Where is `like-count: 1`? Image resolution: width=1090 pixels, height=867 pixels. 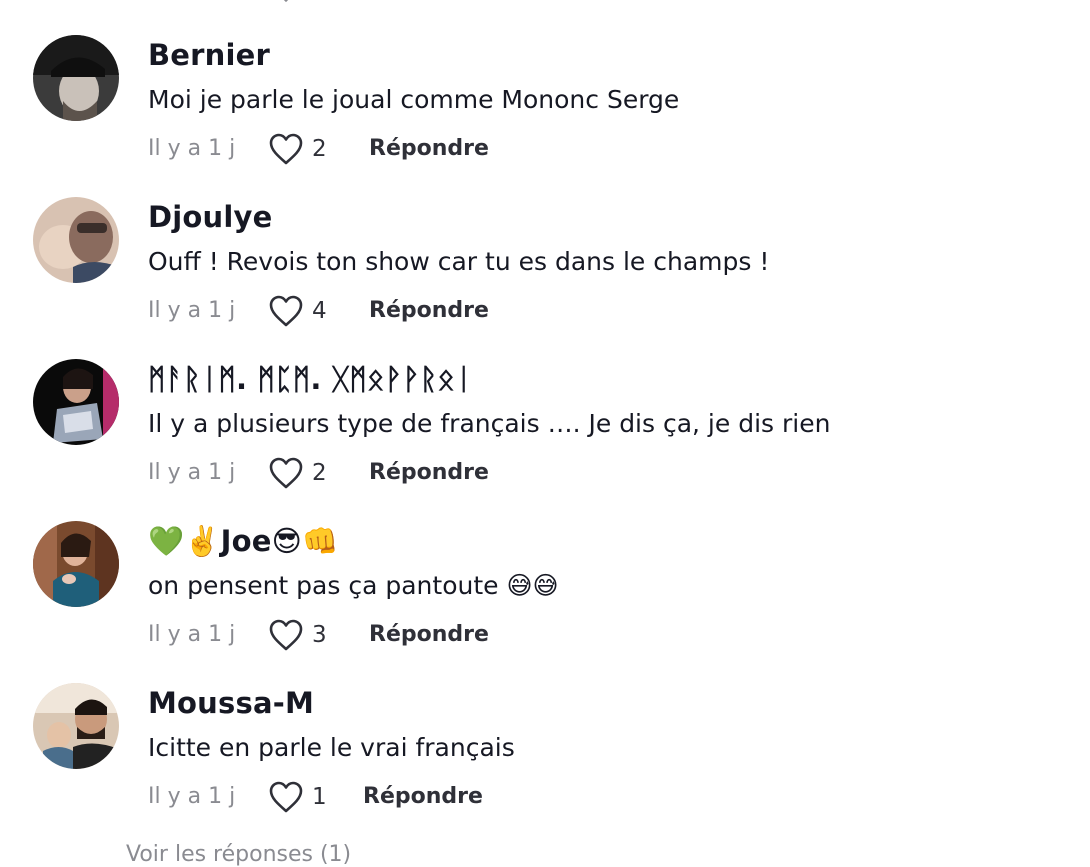
like-count: 1 is located at coordinates (319, 797).